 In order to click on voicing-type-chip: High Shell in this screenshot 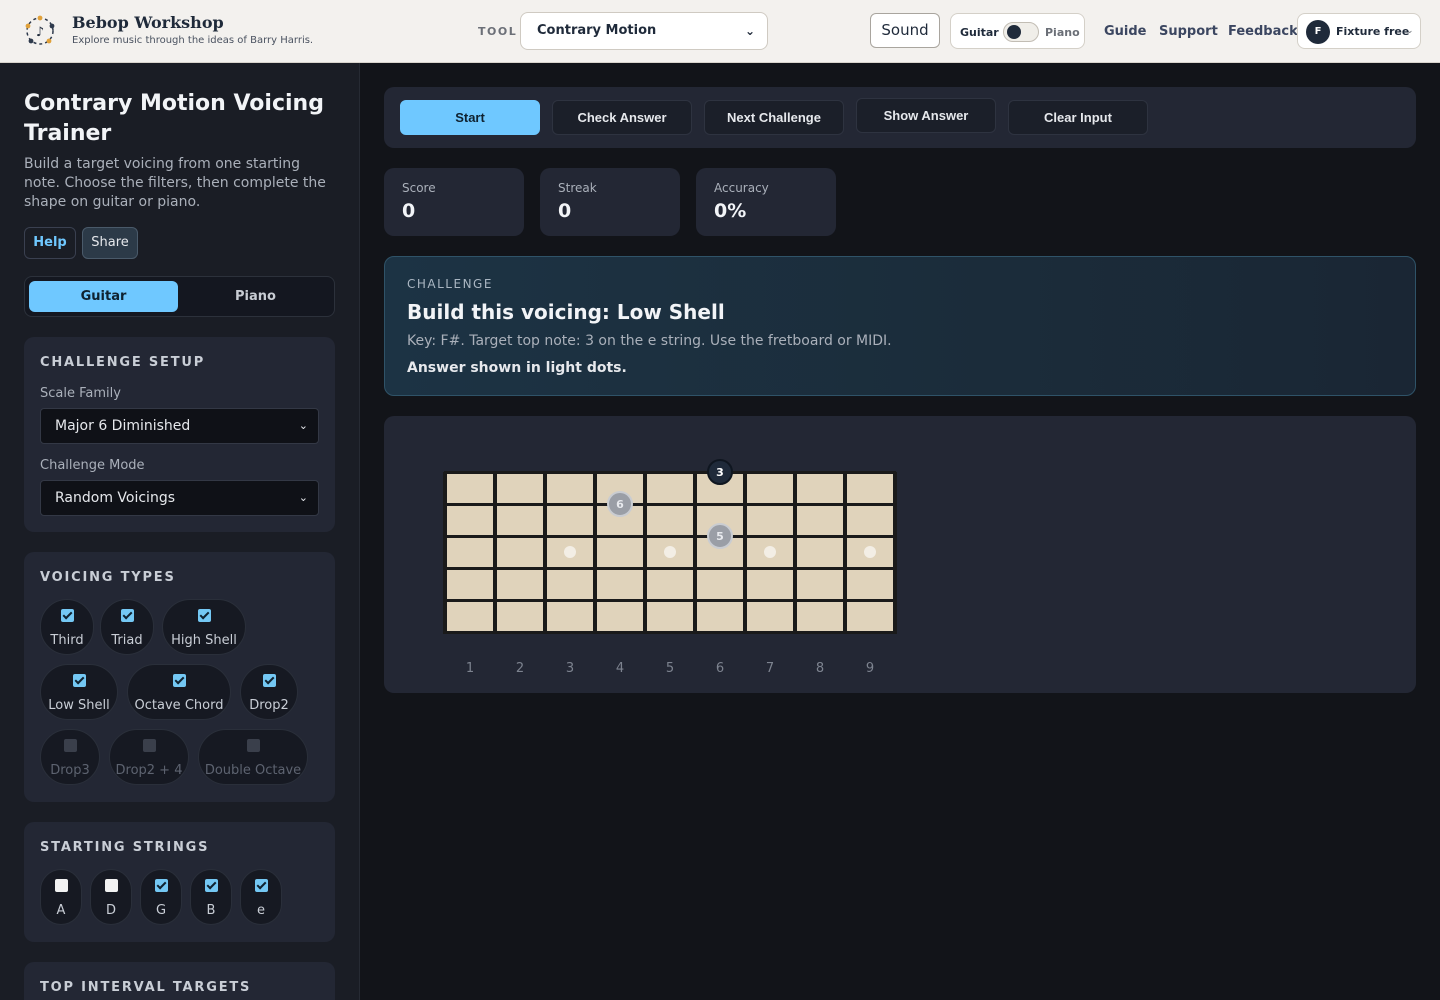, I will do `click(204, 627)`.